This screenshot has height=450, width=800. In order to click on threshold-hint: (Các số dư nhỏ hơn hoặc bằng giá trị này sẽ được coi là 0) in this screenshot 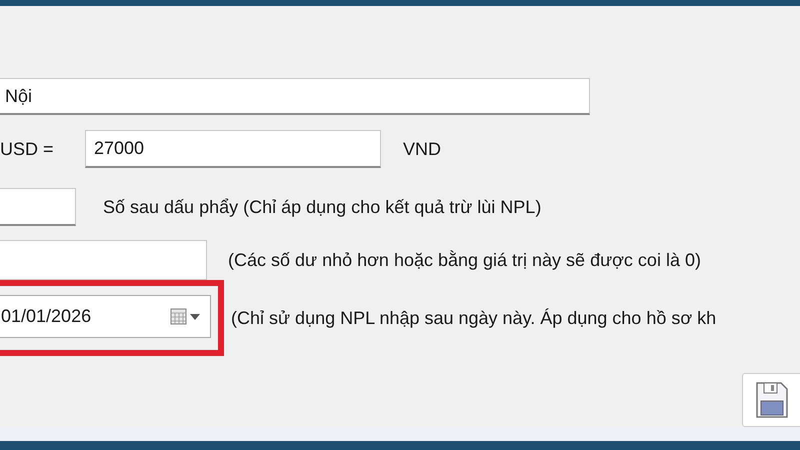, I will do `click(464, 260)`.